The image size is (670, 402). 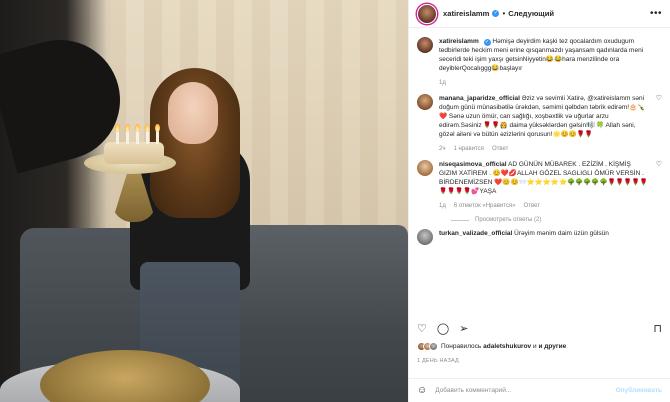 I want to click on likes-prefix: Понравилось, so click(x=461, y=346).